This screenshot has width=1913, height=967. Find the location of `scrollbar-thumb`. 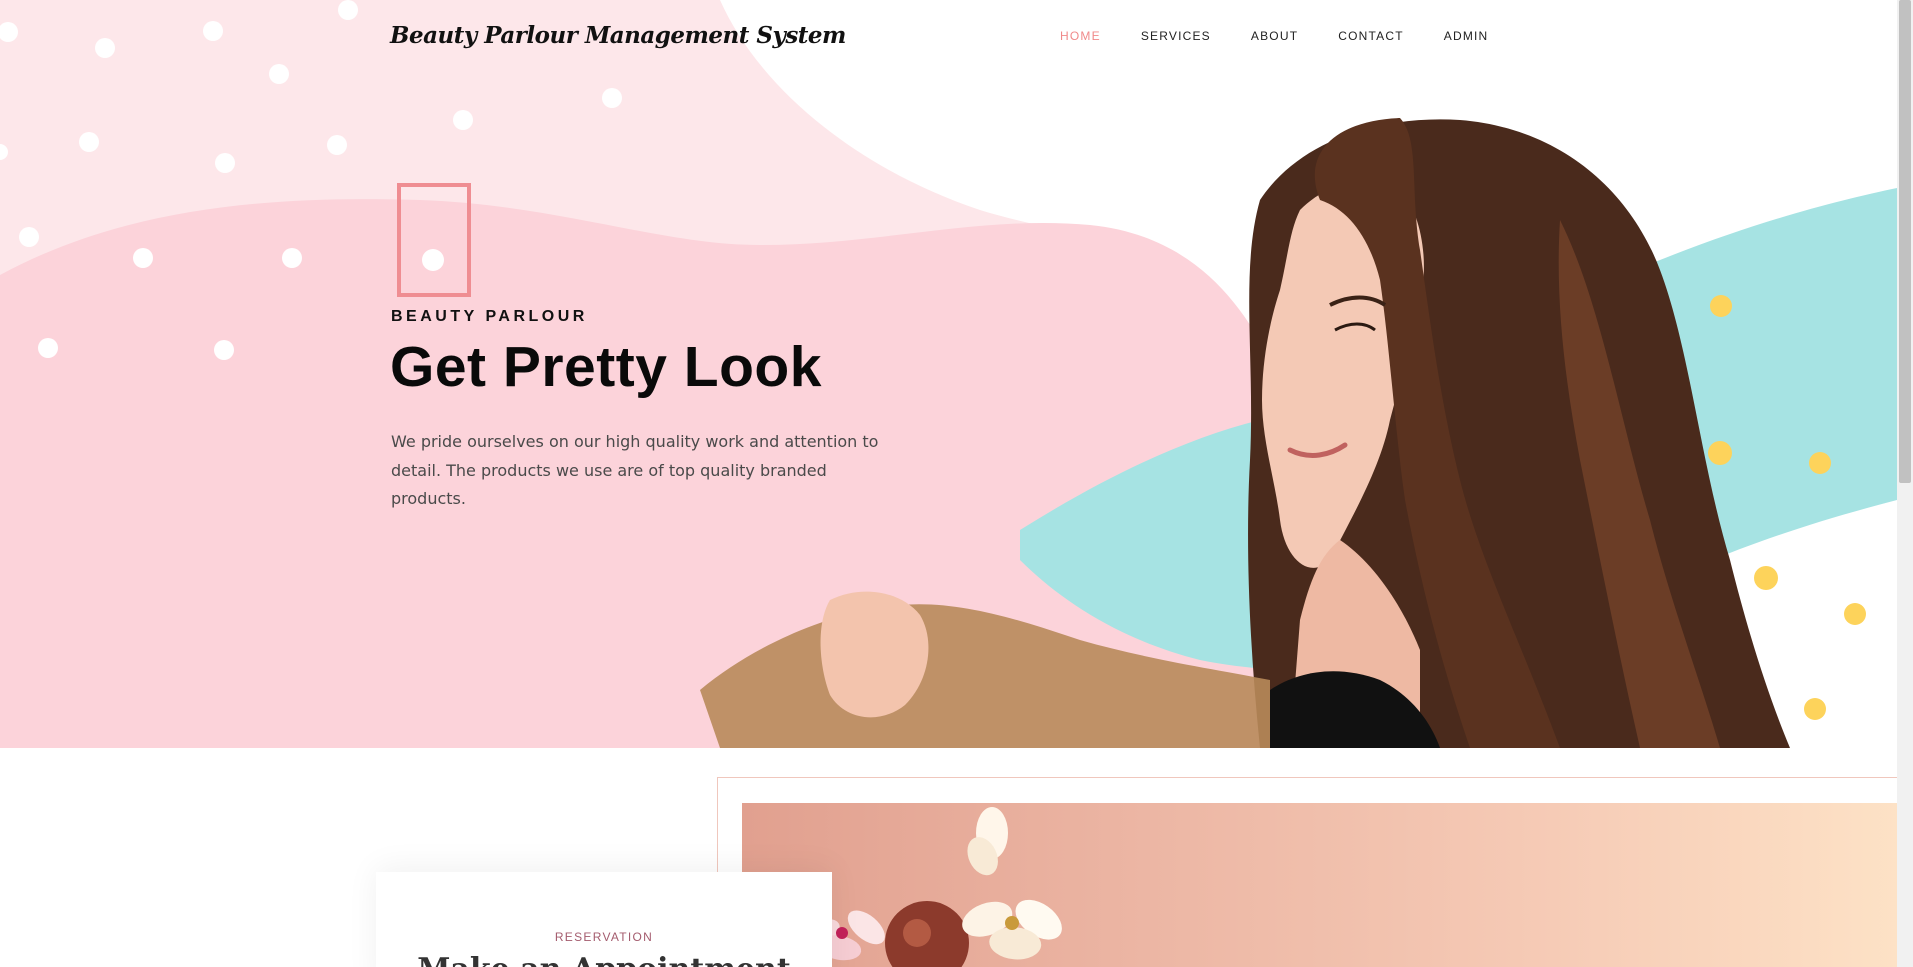

scrollbar-thumb is located at coordinates (1905, 241).